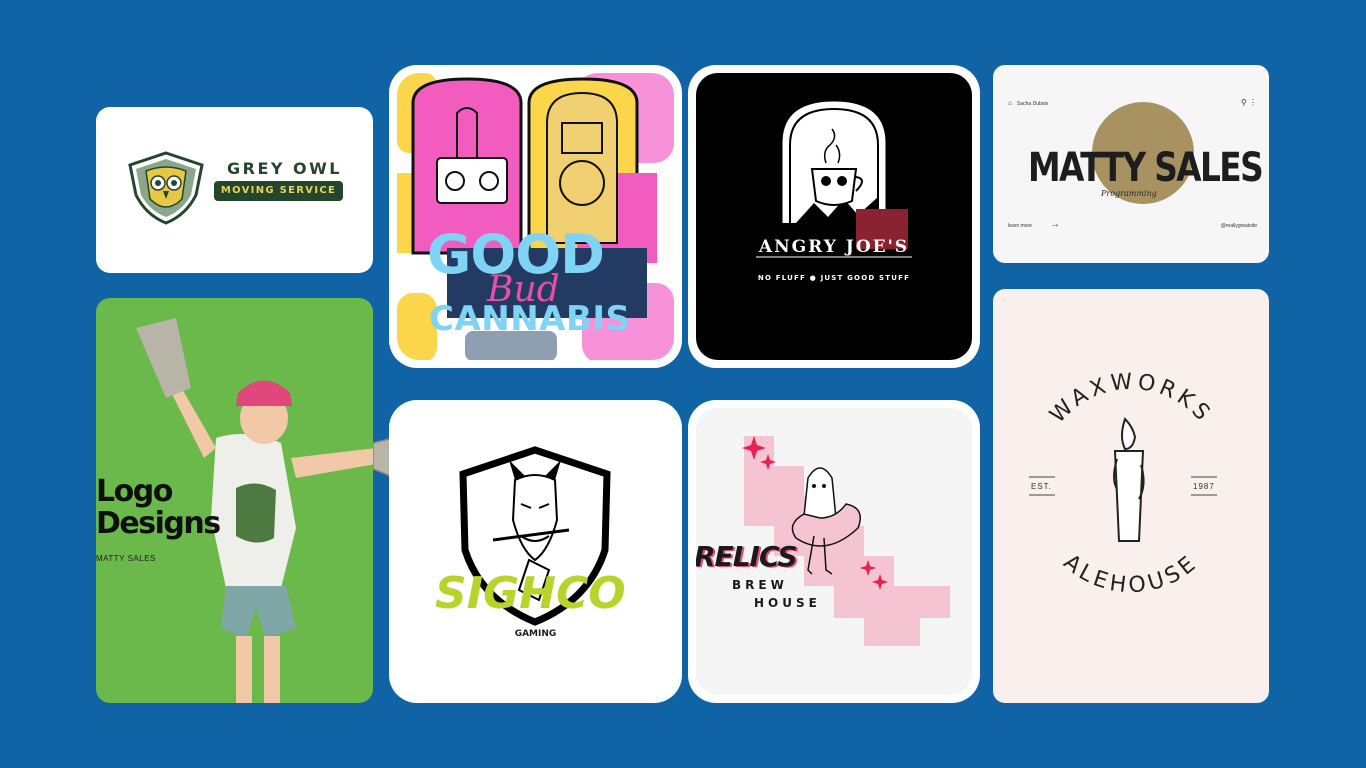  I want to click on angry-joes-artwork: ANGRY JOE'S NO FLUFF ● JUST GOOD STUFF, so click(834, 216).